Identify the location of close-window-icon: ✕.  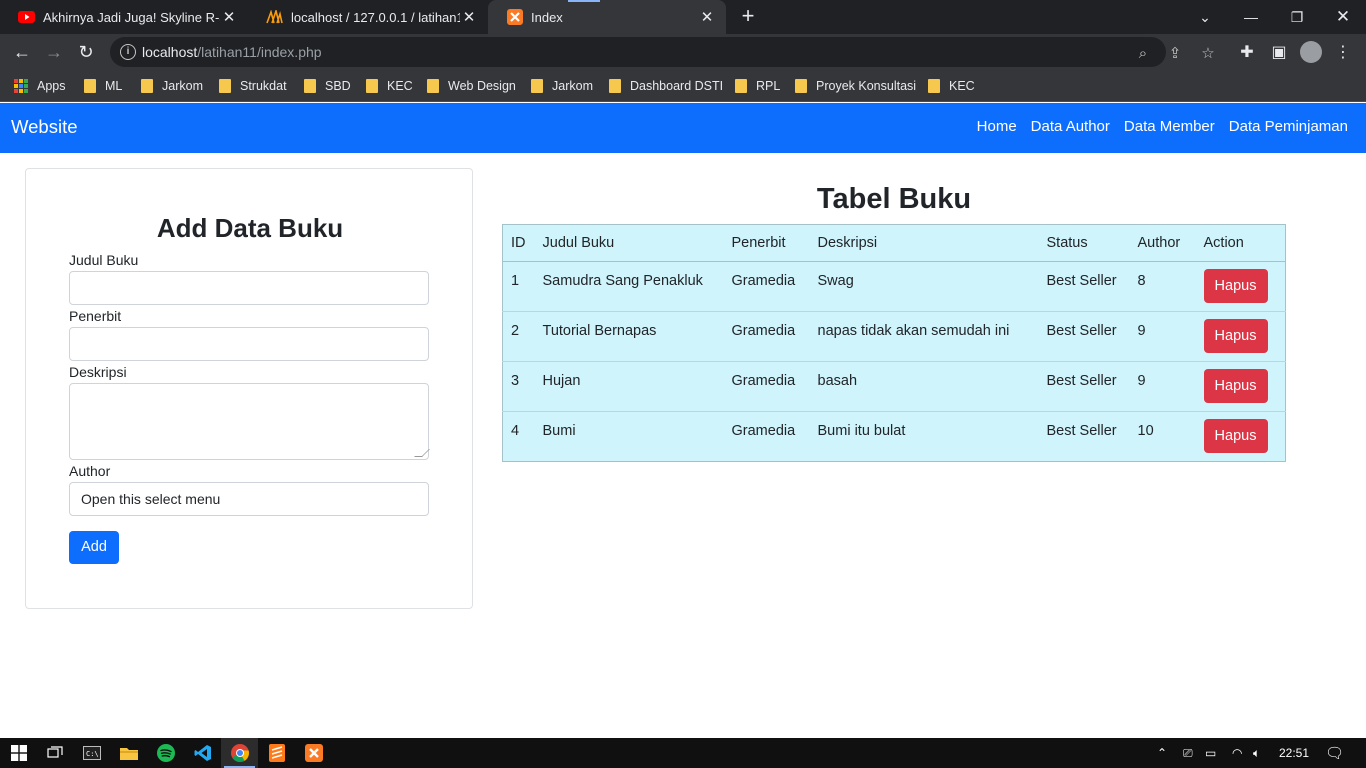
(1343, 17).